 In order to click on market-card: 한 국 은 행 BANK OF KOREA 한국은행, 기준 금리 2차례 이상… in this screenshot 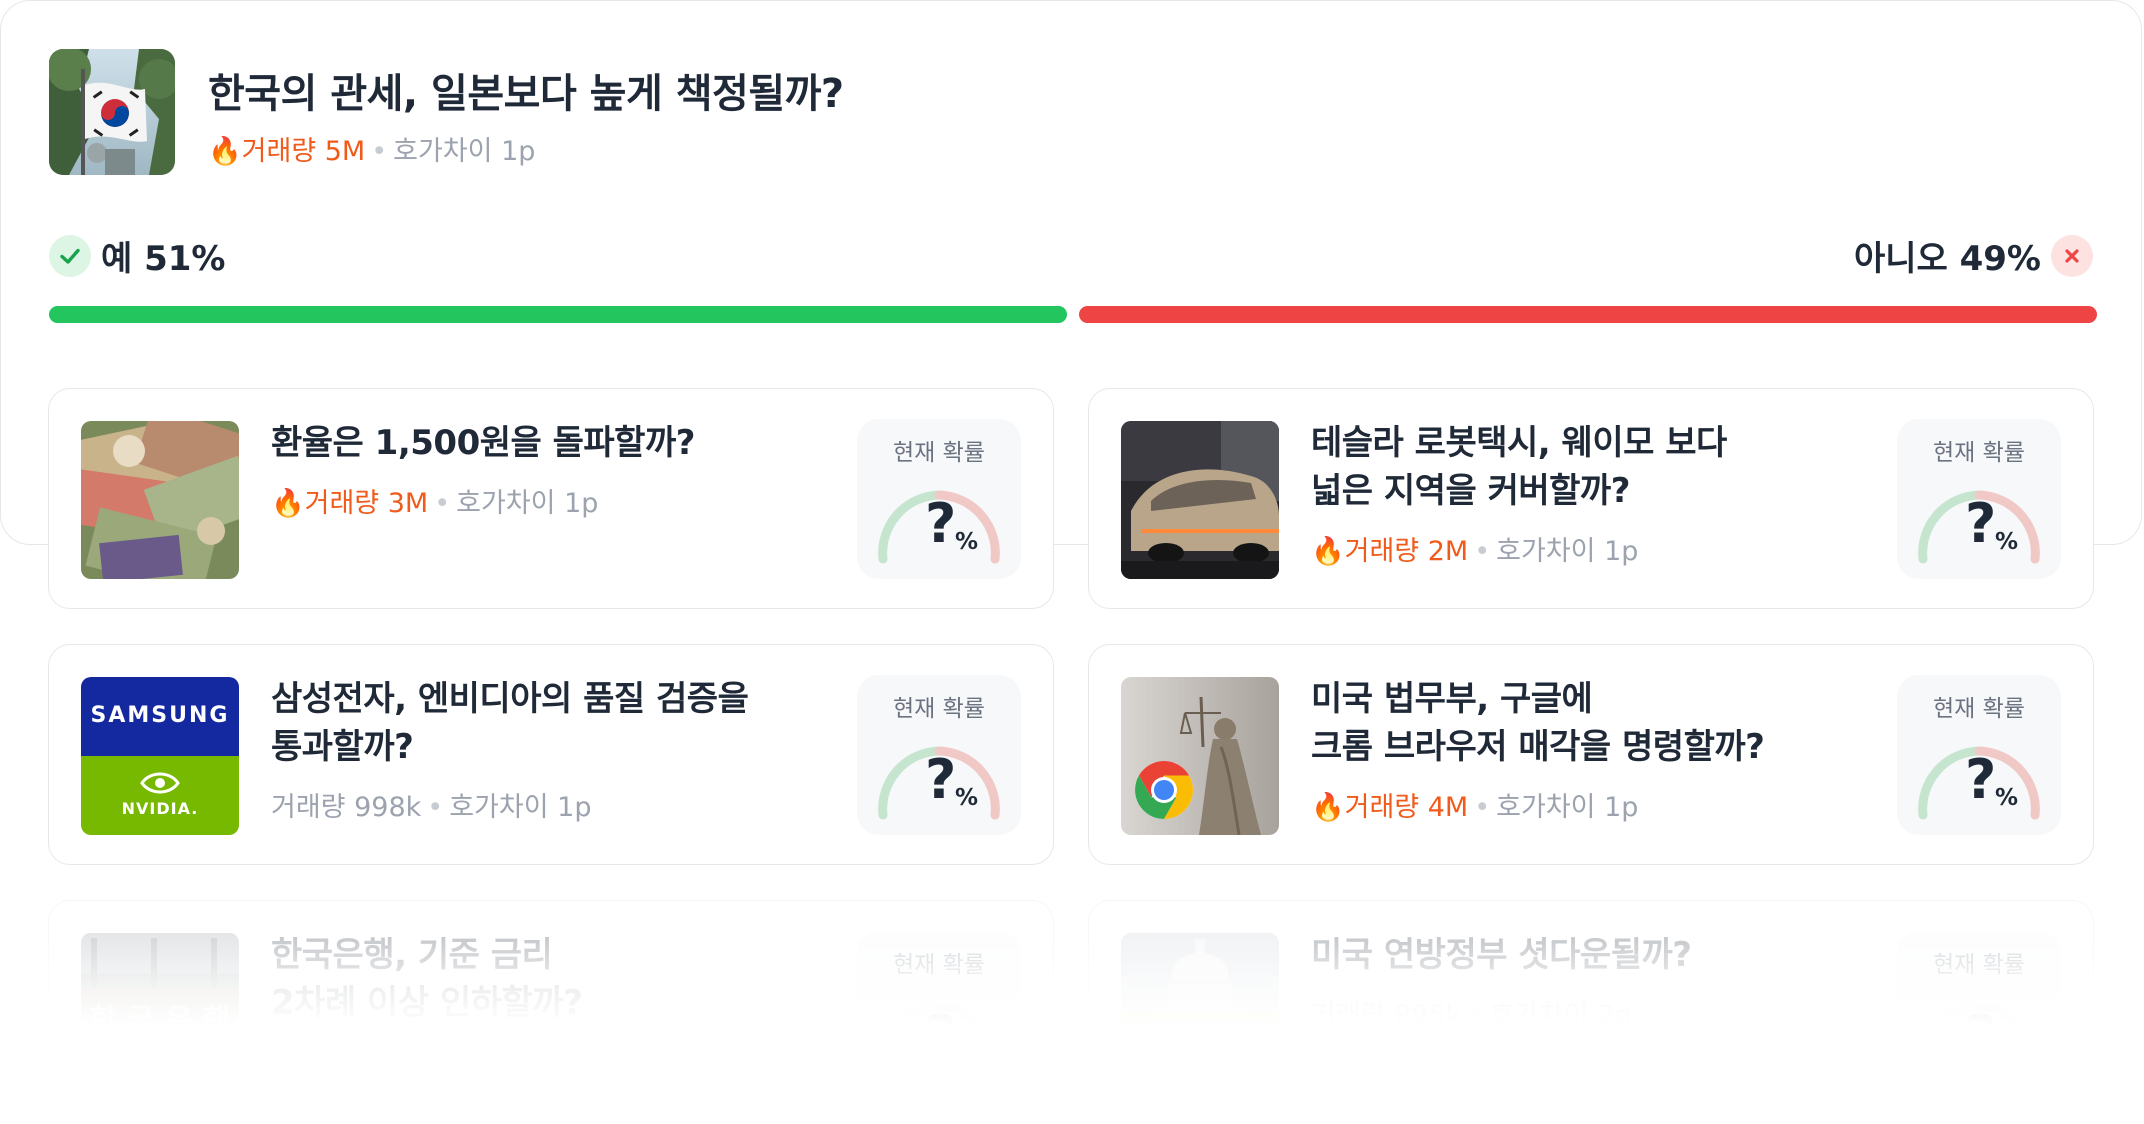, I will do `click(551, 1010)`.